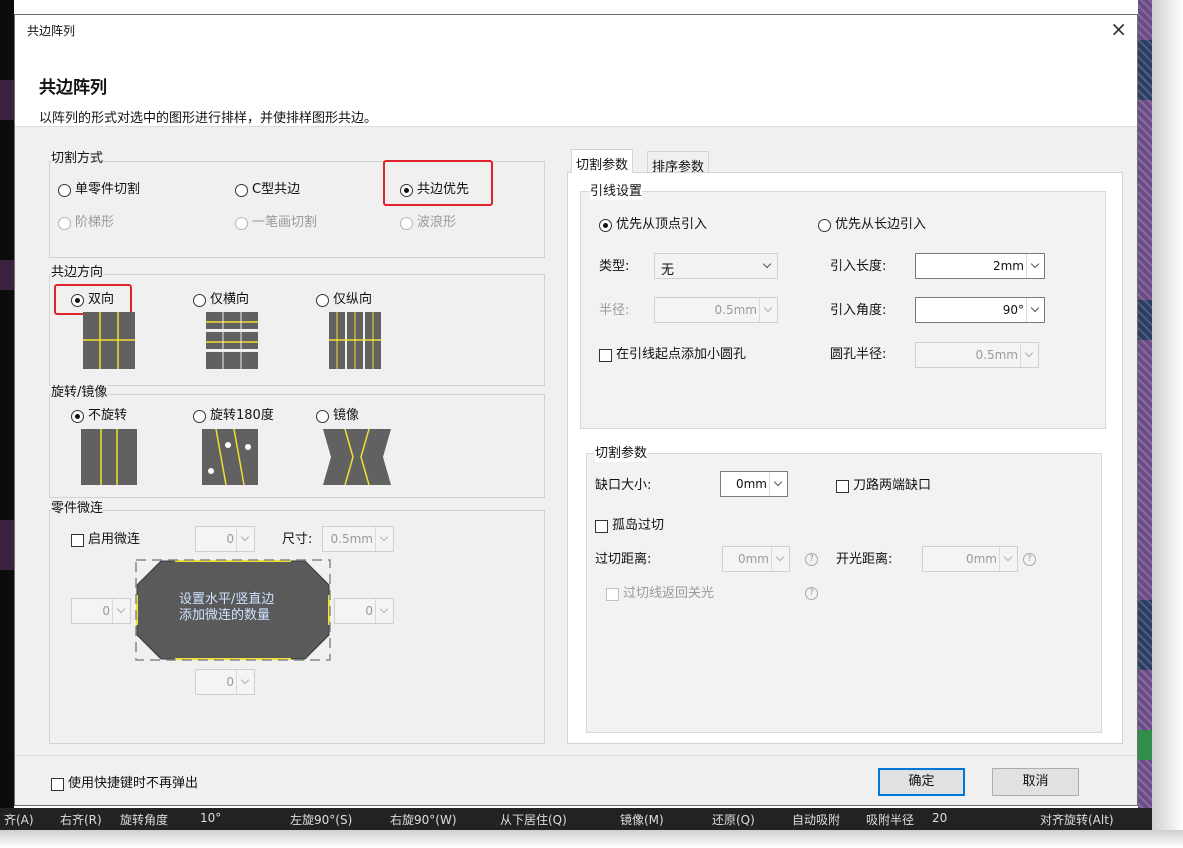  I want to click on option-label: 优先从顶点引入, so click(662, 224).